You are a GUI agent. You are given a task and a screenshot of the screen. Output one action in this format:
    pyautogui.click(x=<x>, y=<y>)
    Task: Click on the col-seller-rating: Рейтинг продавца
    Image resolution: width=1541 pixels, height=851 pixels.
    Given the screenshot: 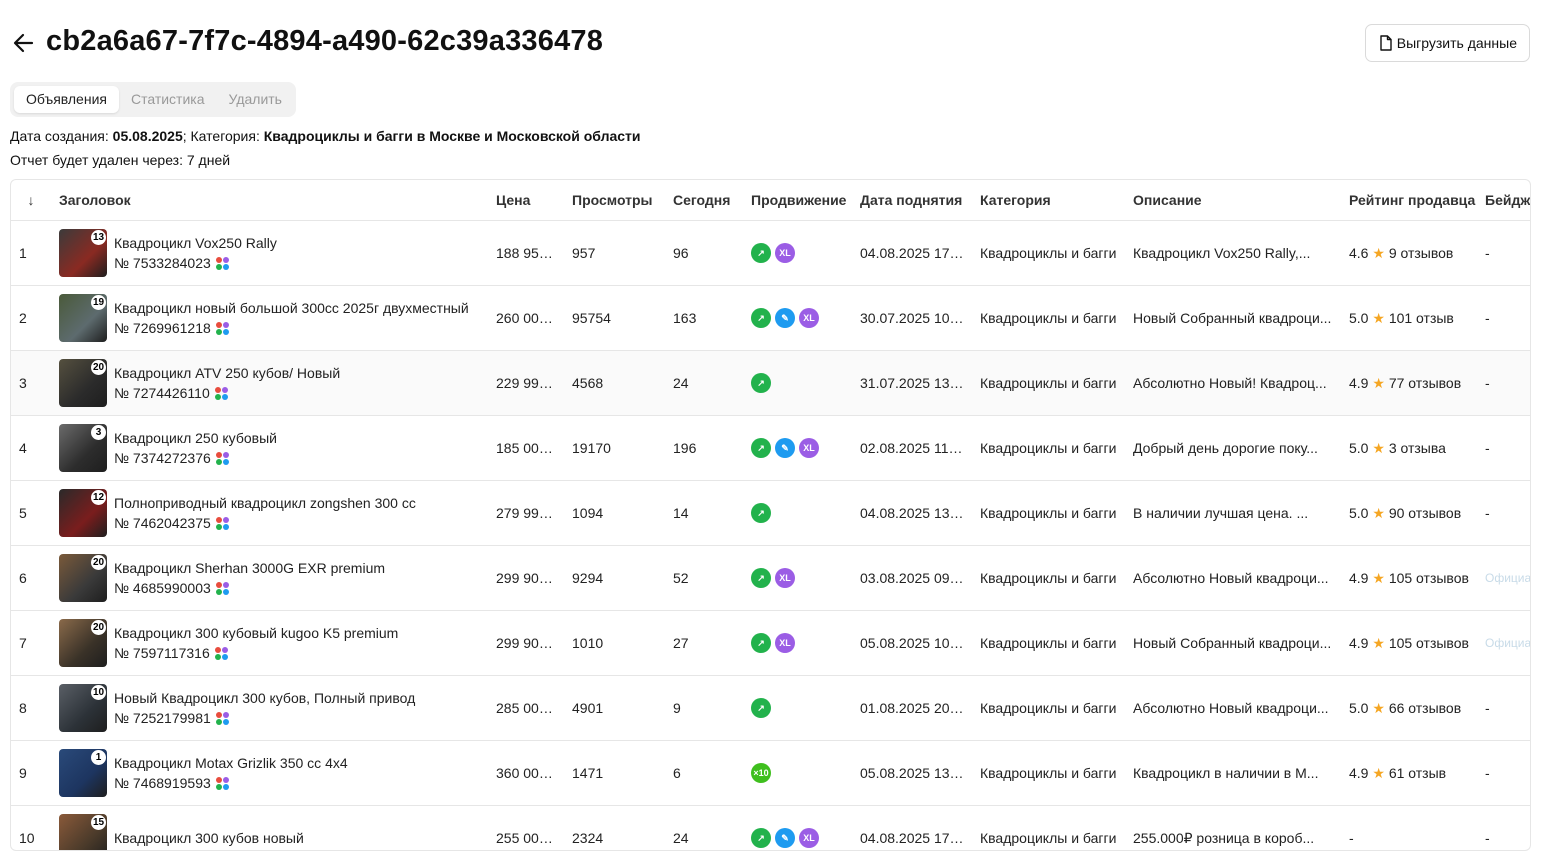 What is the action you would take?
    pyautogui.click(x=1409, y=200)
    